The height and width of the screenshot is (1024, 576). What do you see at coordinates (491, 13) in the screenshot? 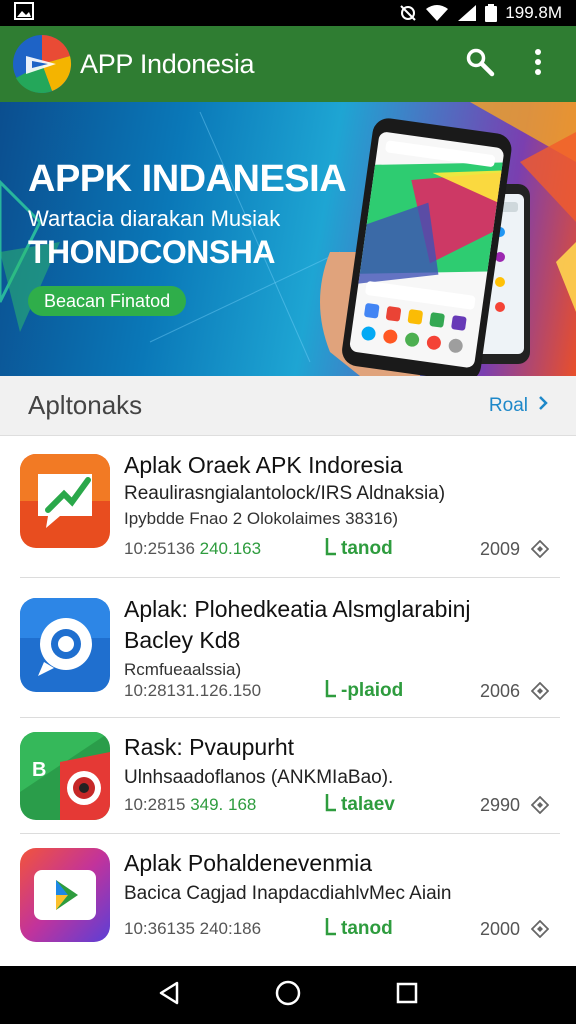
I see `battery-icon` at bounding box center [491, 13].